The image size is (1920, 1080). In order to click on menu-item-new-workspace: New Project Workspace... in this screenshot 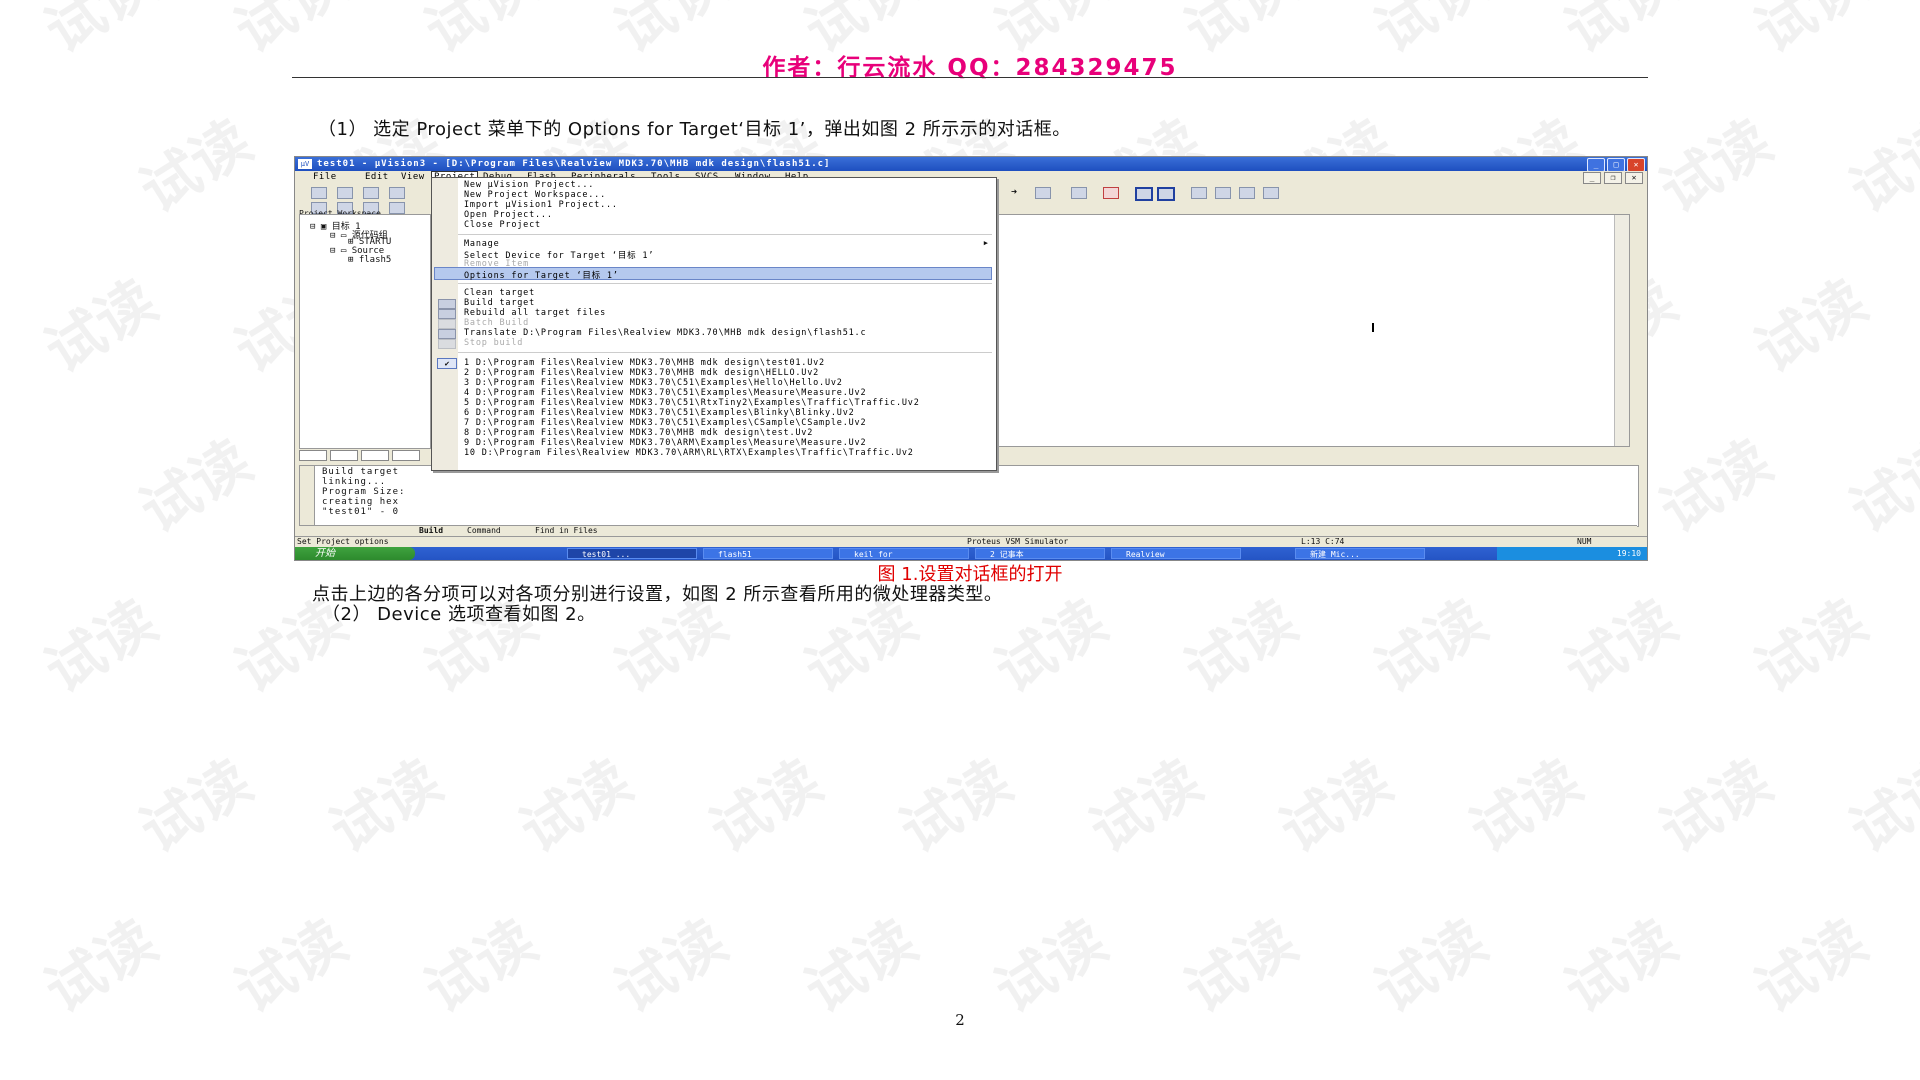, I will do `click(535, 195)`.